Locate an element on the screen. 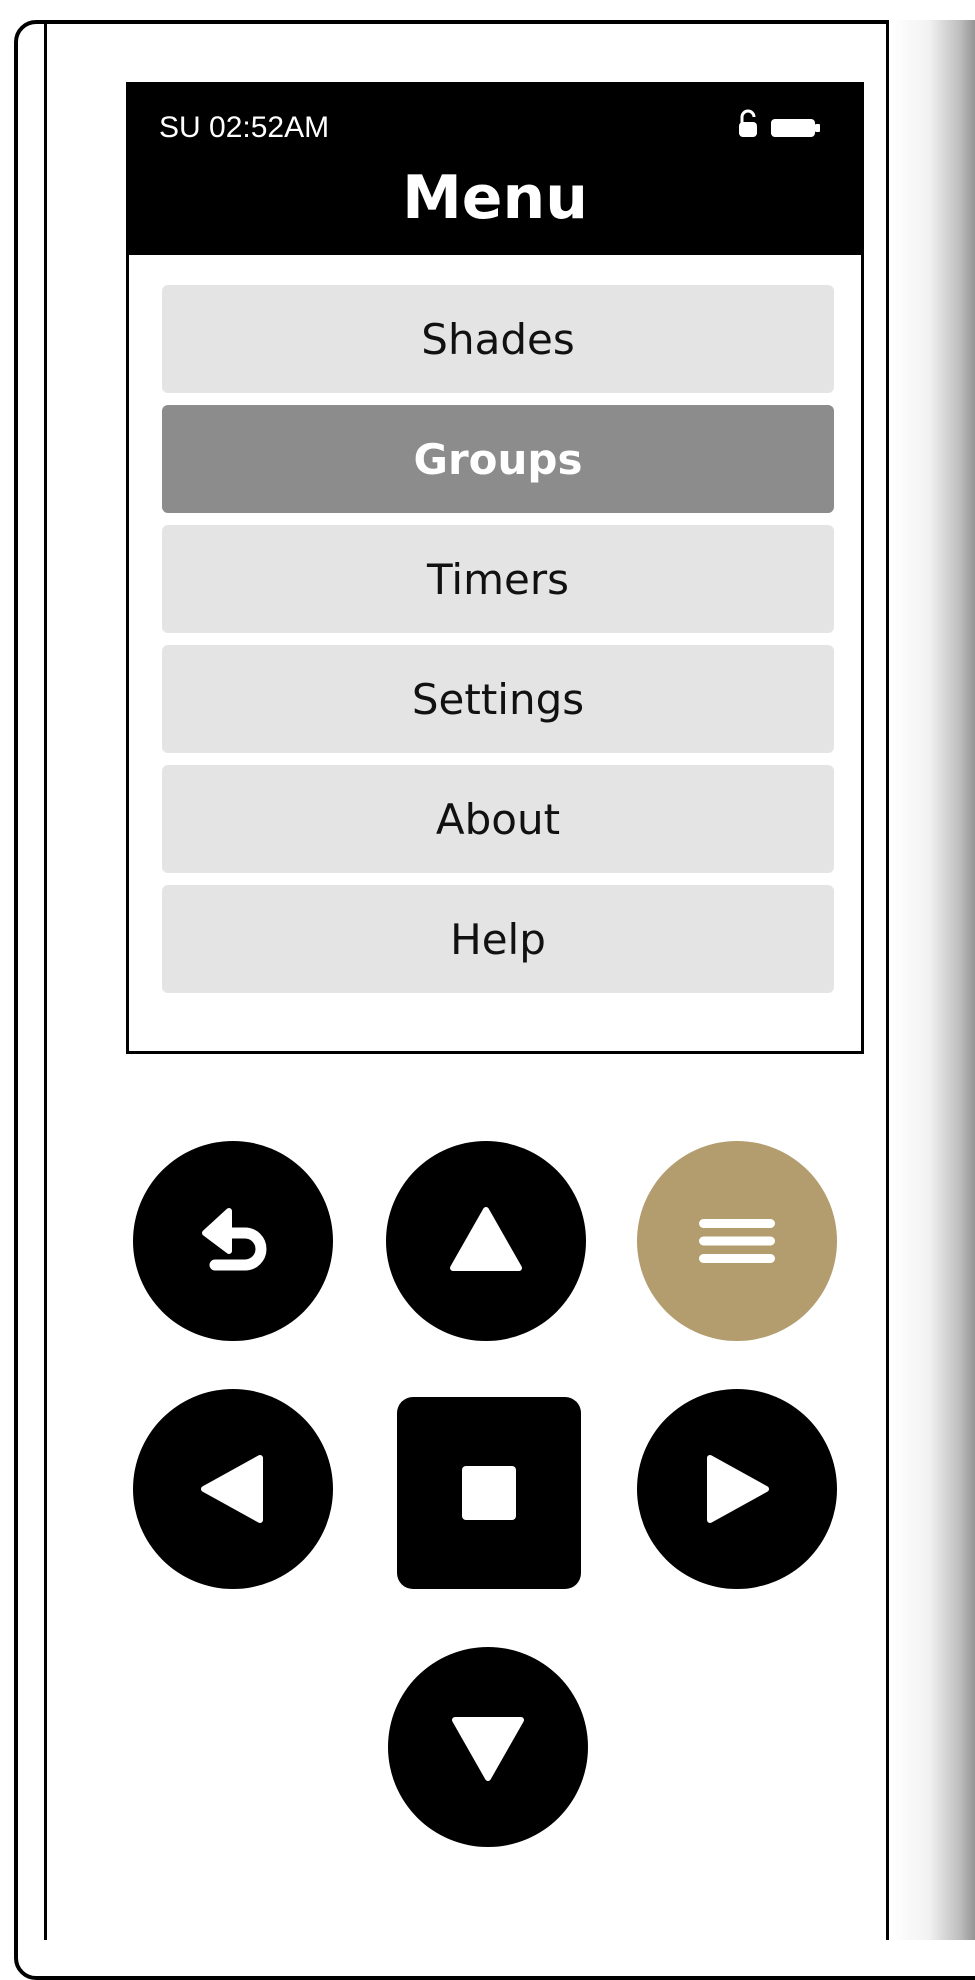 The image size is (975, 1980). triangle-right-icon is located at coordinates (737, 1489).